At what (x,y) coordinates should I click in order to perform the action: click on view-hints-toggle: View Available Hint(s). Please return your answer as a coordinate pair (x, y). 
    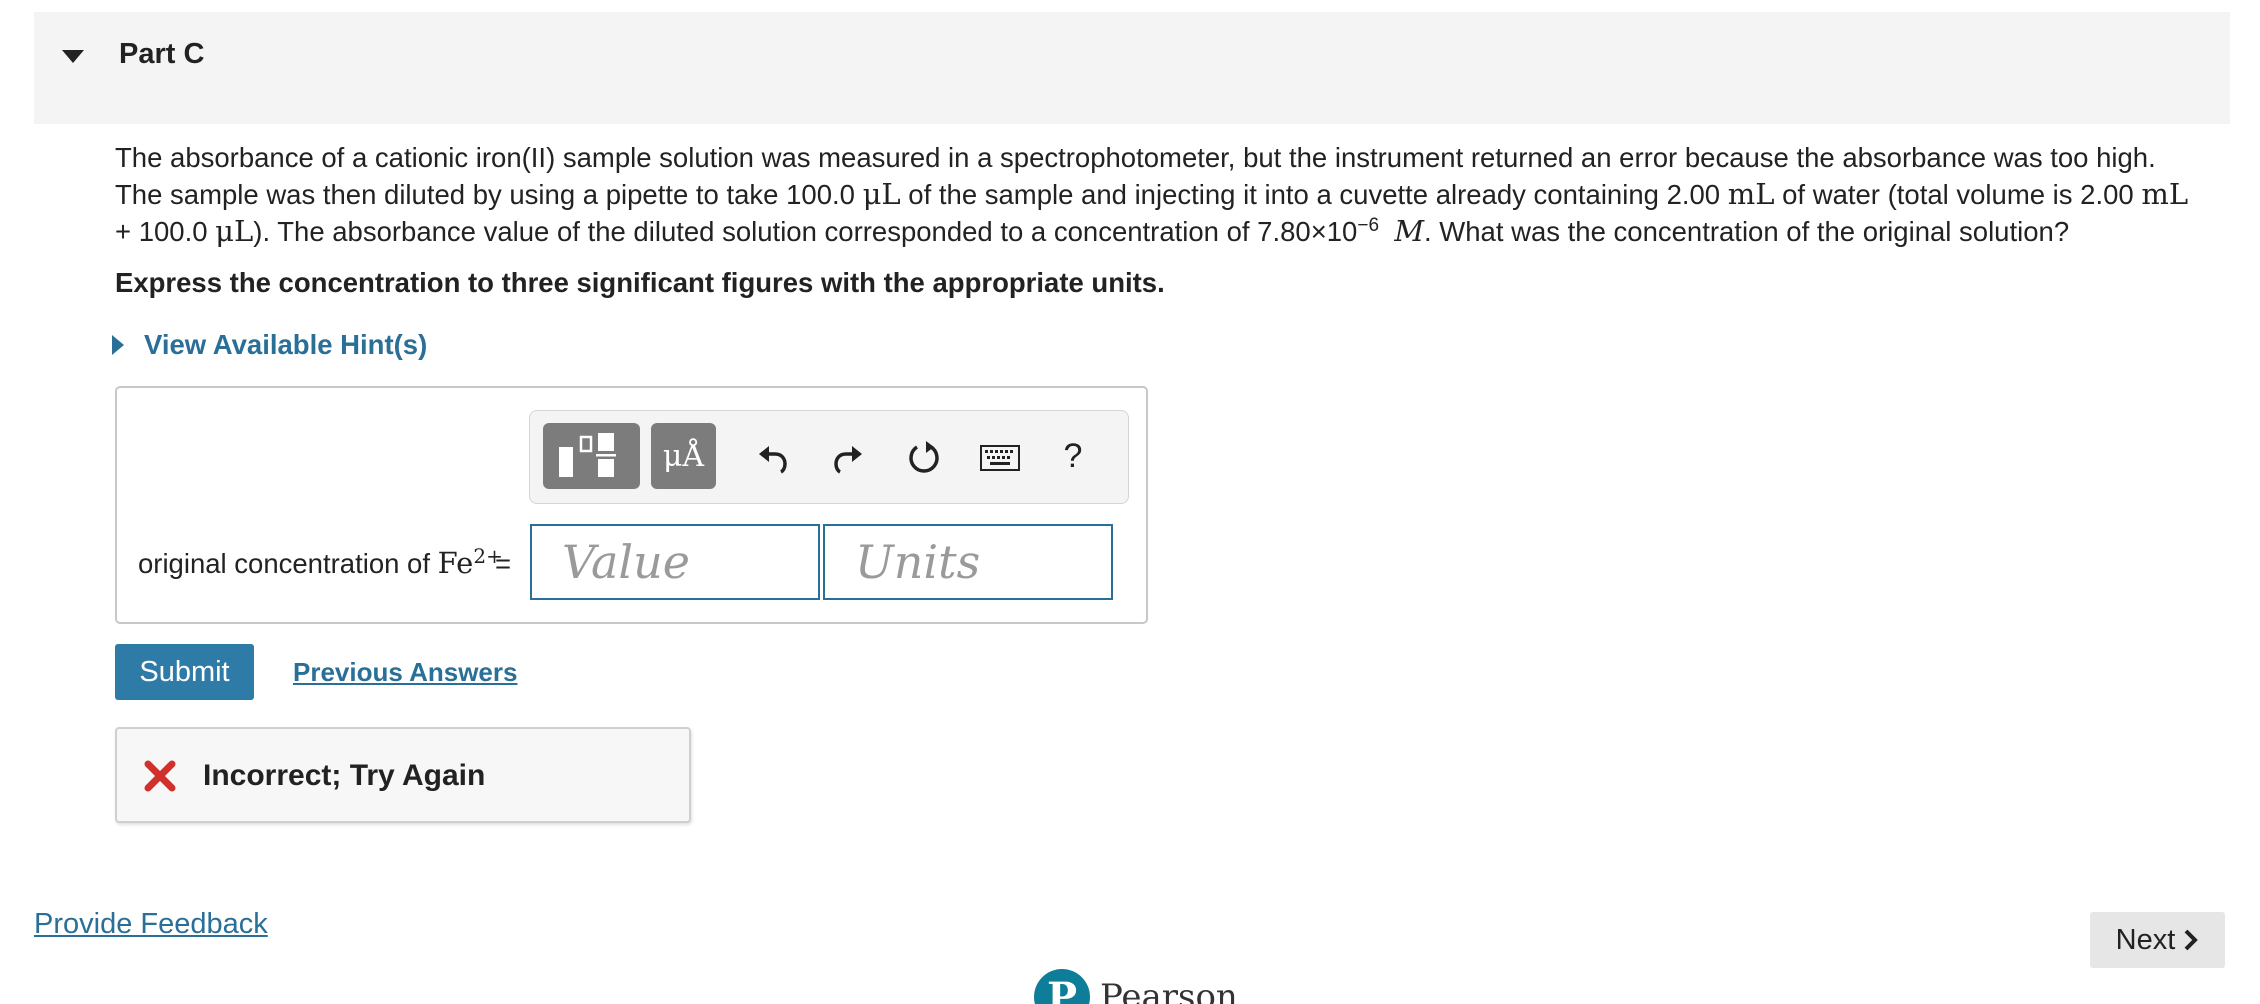
    Looking at the image, I should click on (269, 345).